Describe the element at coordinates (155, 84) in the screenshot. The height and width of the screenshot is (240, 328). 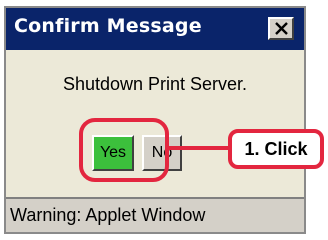
I see `dialog-message: Shutdown Print Server.` at that location.